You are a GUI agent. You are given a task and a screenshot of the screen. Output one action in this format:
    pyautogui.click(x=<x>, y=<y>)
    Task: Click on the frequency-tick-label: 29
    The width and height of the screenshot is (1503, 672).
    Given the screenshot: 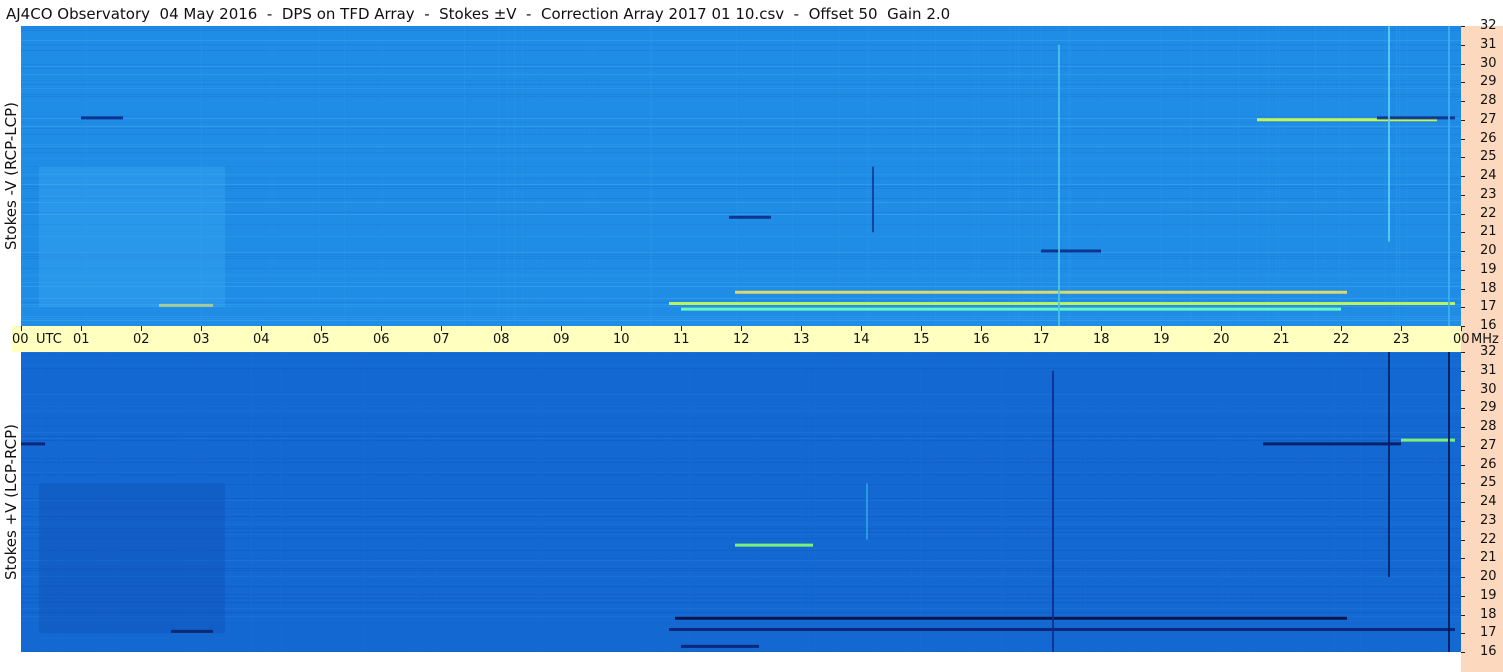 What is the action you would take?
    pyautogui.click(x=1488, y=82)
    